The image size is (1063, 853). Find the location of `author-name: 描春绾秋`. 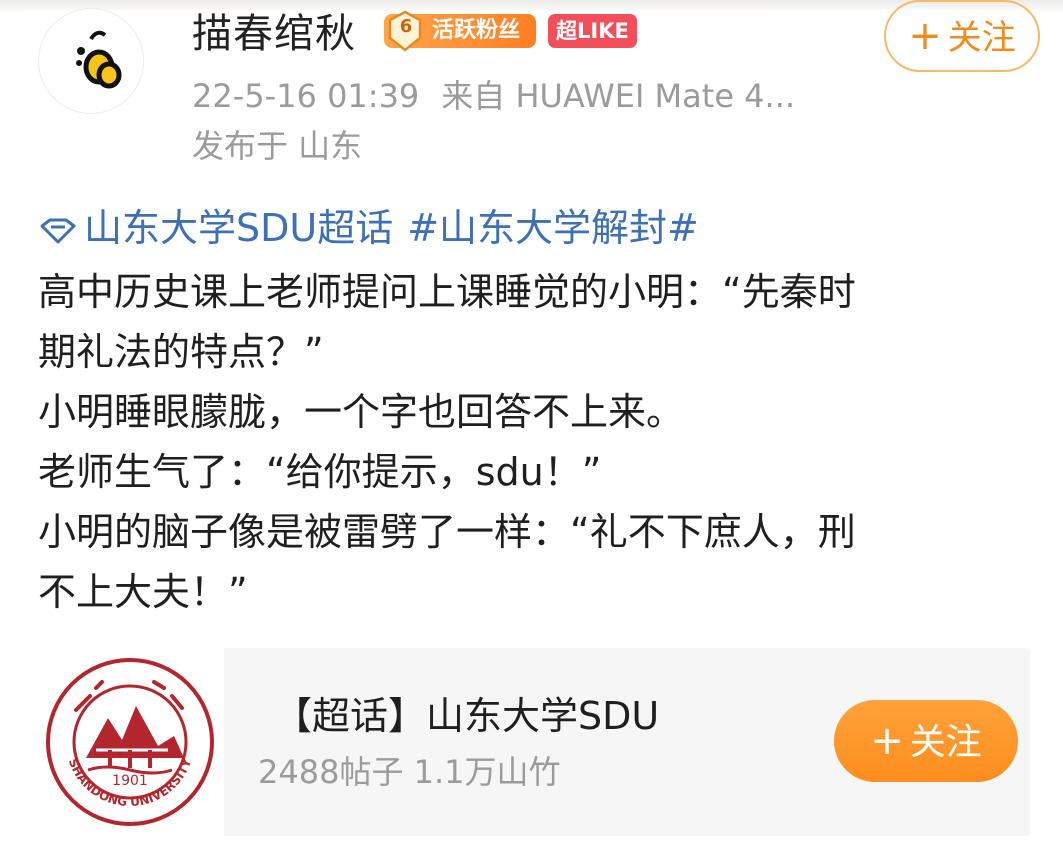

author-name: 描春绾秋 is located at coordinates (274, 34).